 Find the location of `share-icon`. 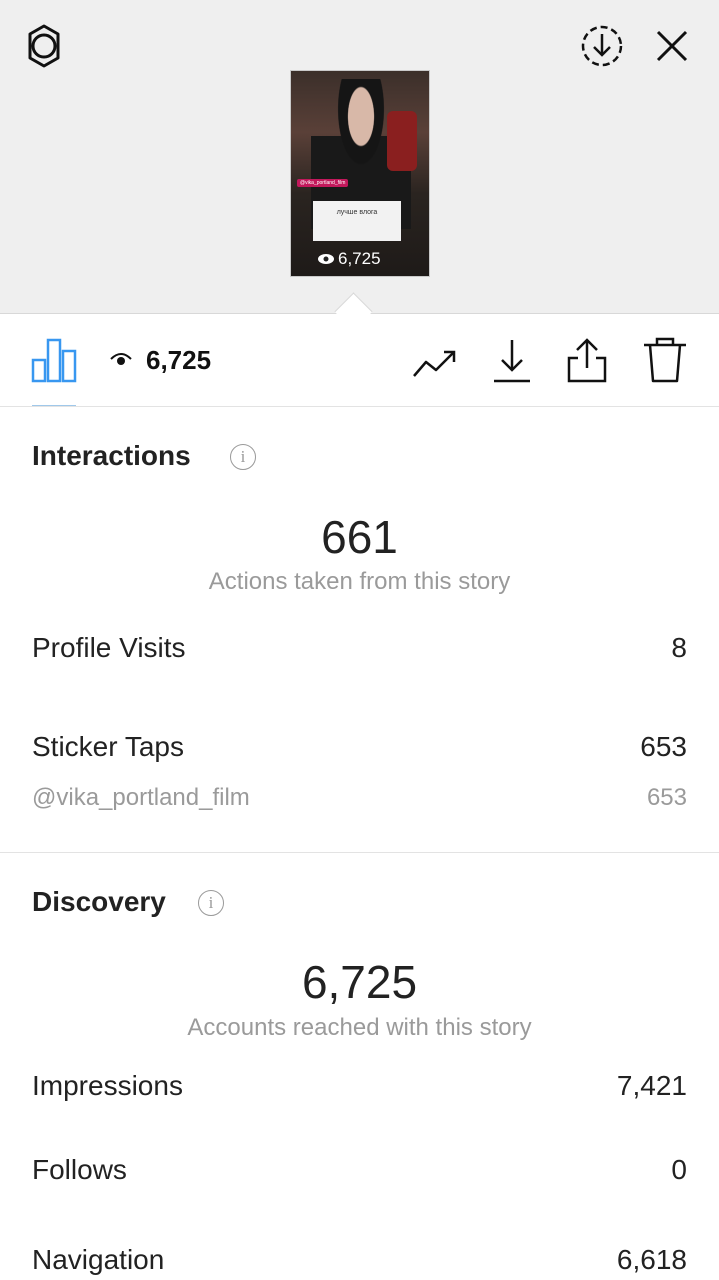

share-icon is located at coordinates (587, 360).